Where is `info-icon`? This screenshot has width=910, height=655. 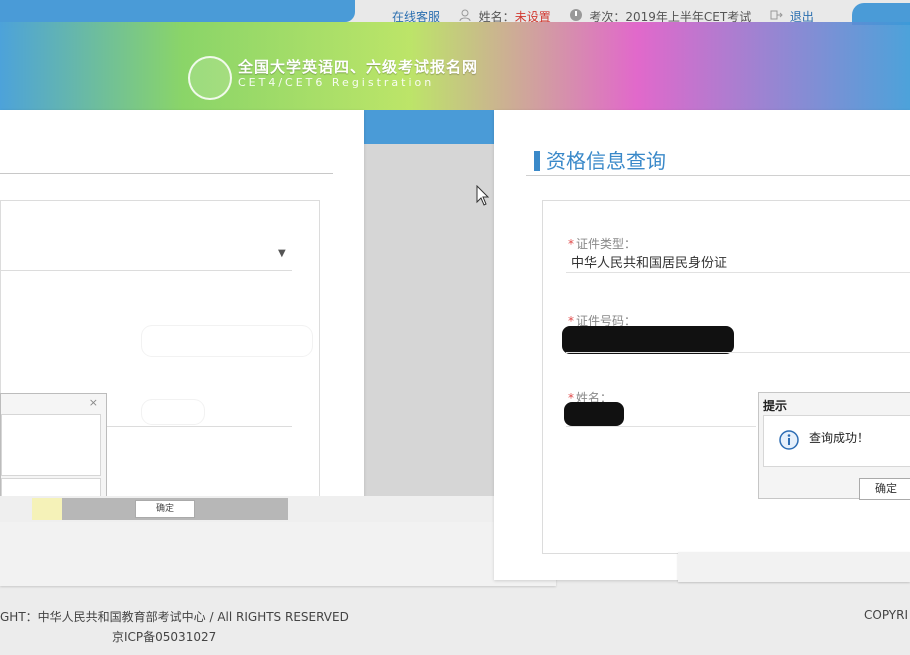 info-icon is located at coordinates (789, 440).